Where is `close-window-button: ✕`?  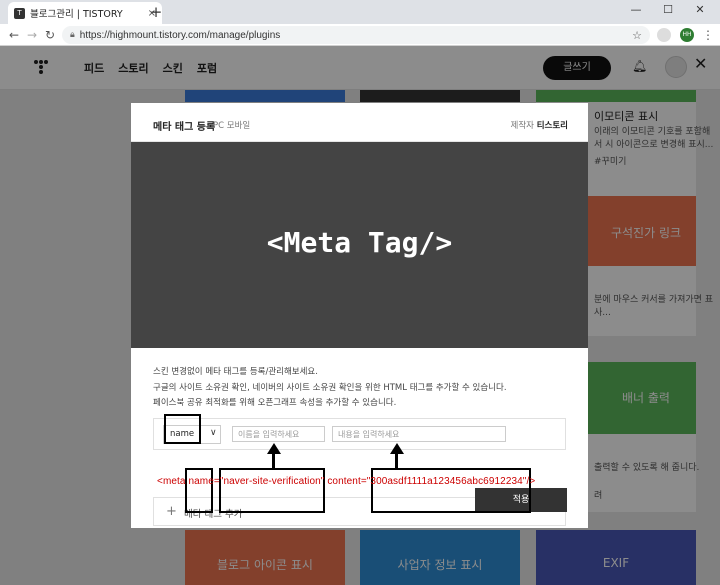 close-window-button: ✕ is located at coordinates (700, 10).